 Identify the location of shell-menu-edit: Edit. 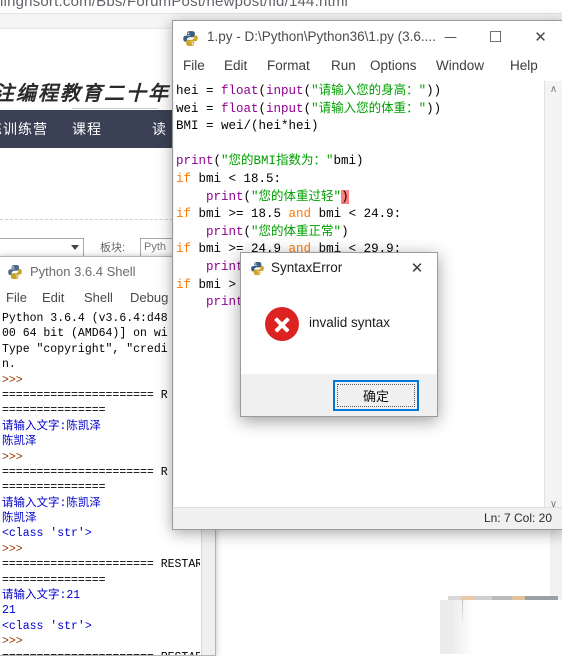
(53, 297).